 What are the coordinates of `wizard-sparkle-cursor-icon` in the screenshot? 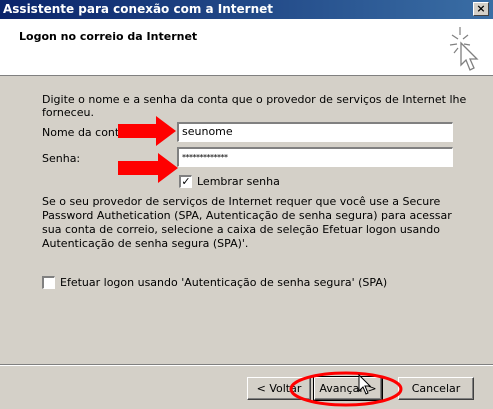 It's located at (464, 49).